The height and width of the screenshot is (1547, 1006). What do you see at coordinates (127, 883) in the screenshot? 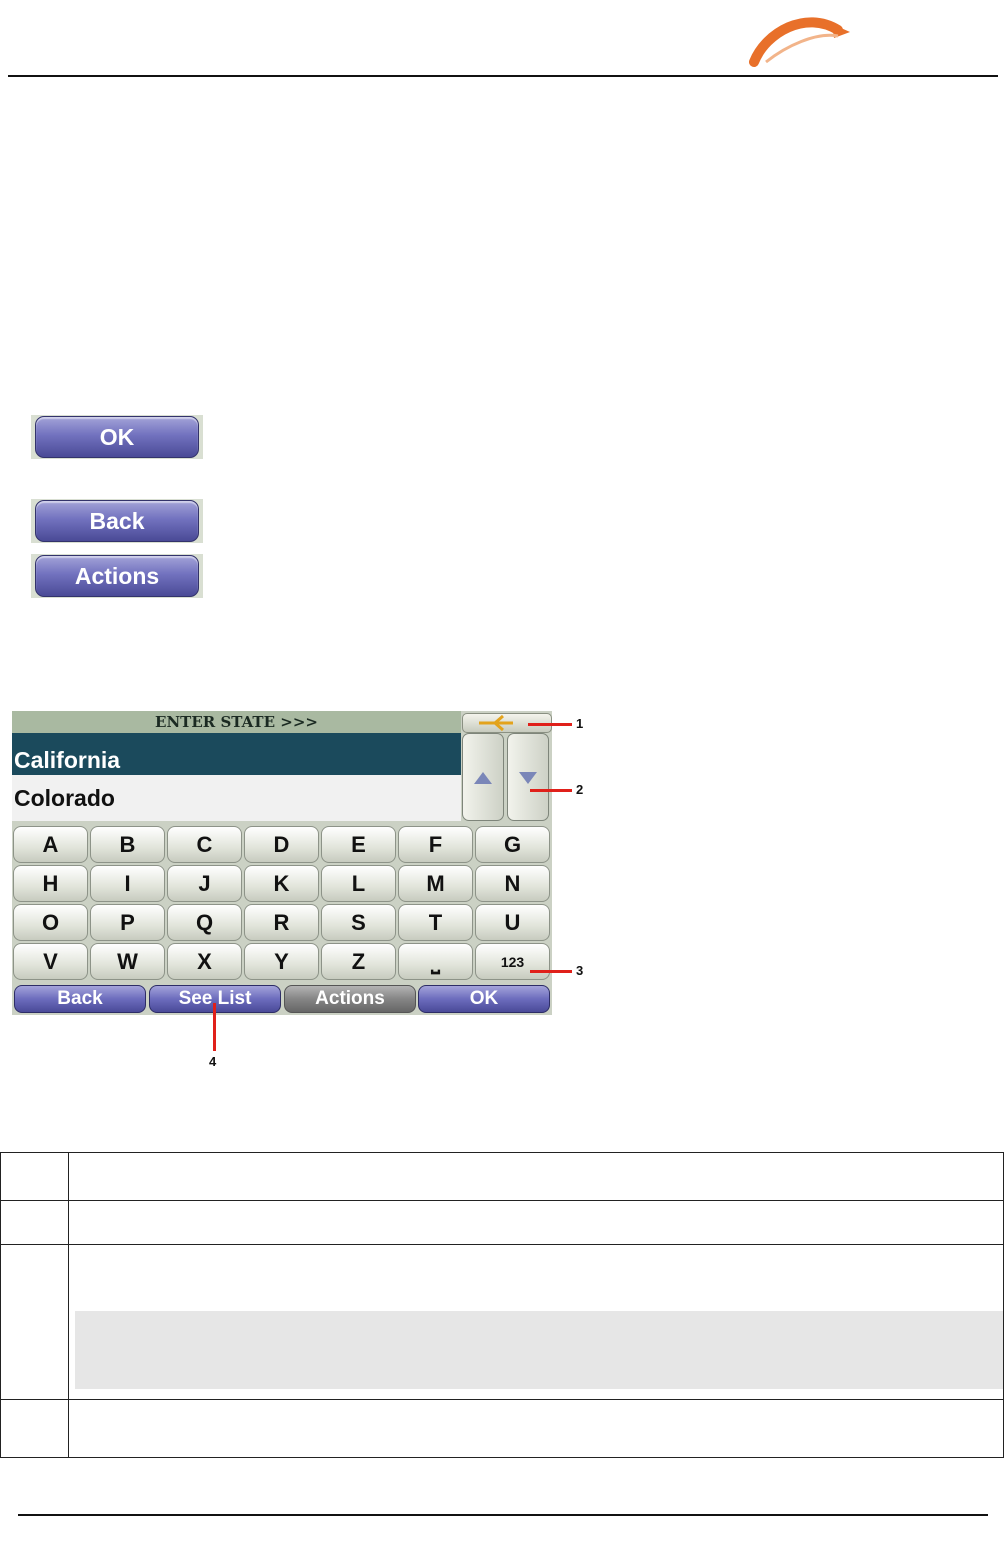
I see `key: I` at bounding box center [127, 883].